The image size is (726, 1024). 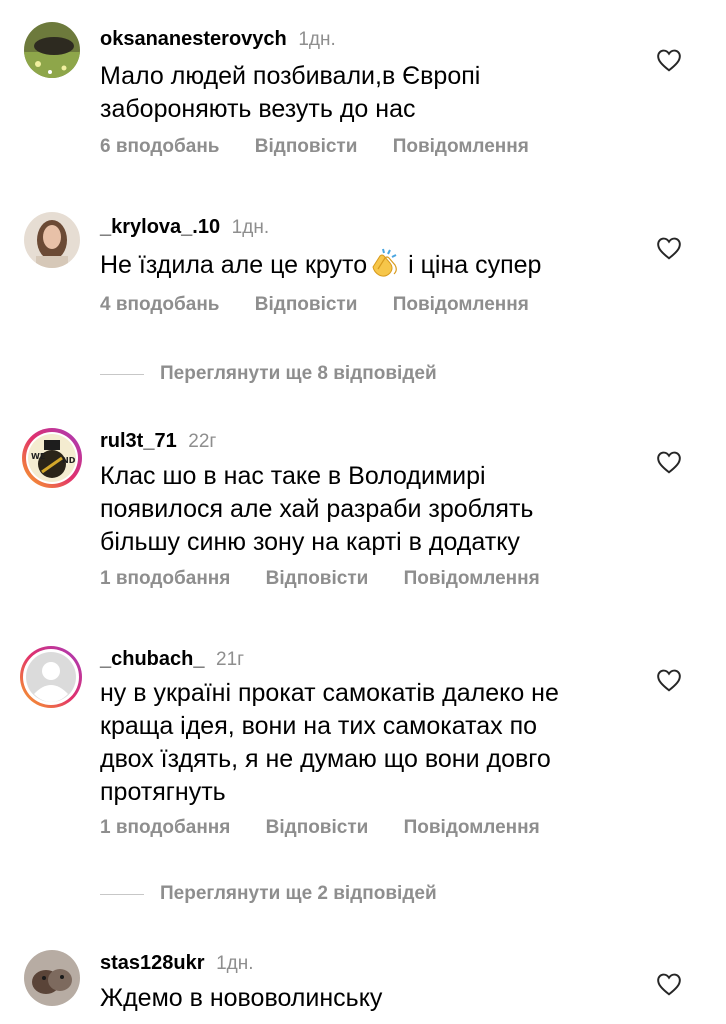 What do you see at coordinates (193, 39) in the screenshot?
I see `username: oksananesterovych` at bounding box center [193, 39].